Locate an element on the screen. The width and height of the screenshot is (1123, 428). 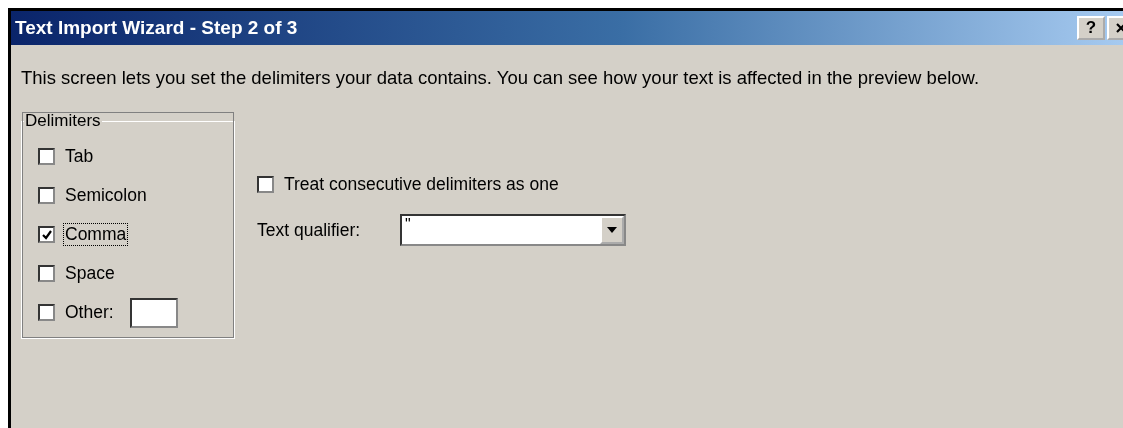
checkbox-label: Treat consecutive delimiters as one is located at coordinates (421, 184).